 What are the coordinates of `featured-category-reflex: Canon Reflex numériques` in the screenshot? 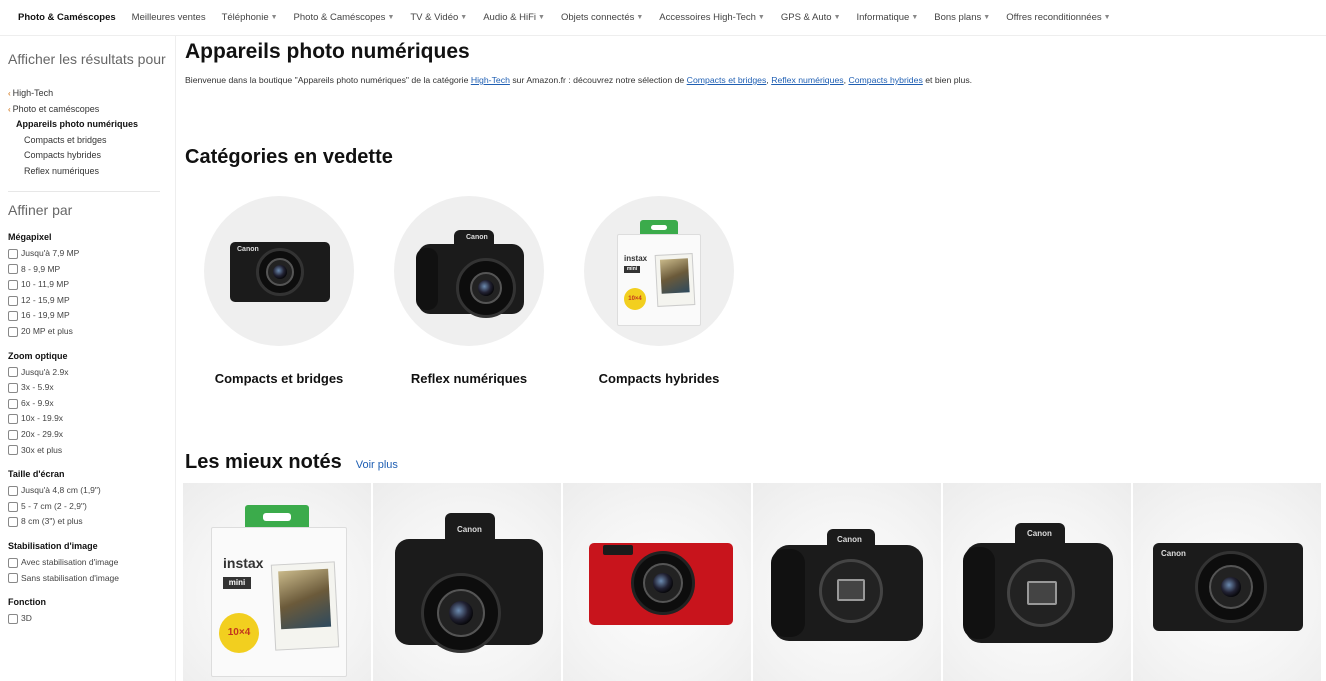 It's located at (469, 291).